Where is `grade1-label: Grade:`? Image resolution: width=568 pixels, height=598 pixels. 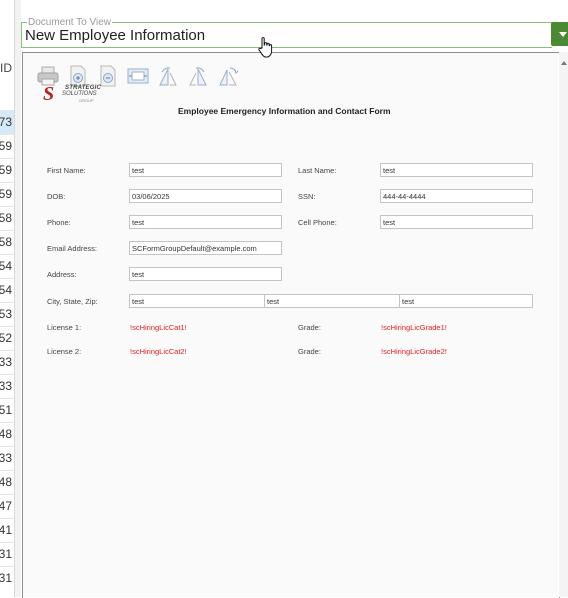 grade1-label: Grade: is located at coordinates (309, 327).